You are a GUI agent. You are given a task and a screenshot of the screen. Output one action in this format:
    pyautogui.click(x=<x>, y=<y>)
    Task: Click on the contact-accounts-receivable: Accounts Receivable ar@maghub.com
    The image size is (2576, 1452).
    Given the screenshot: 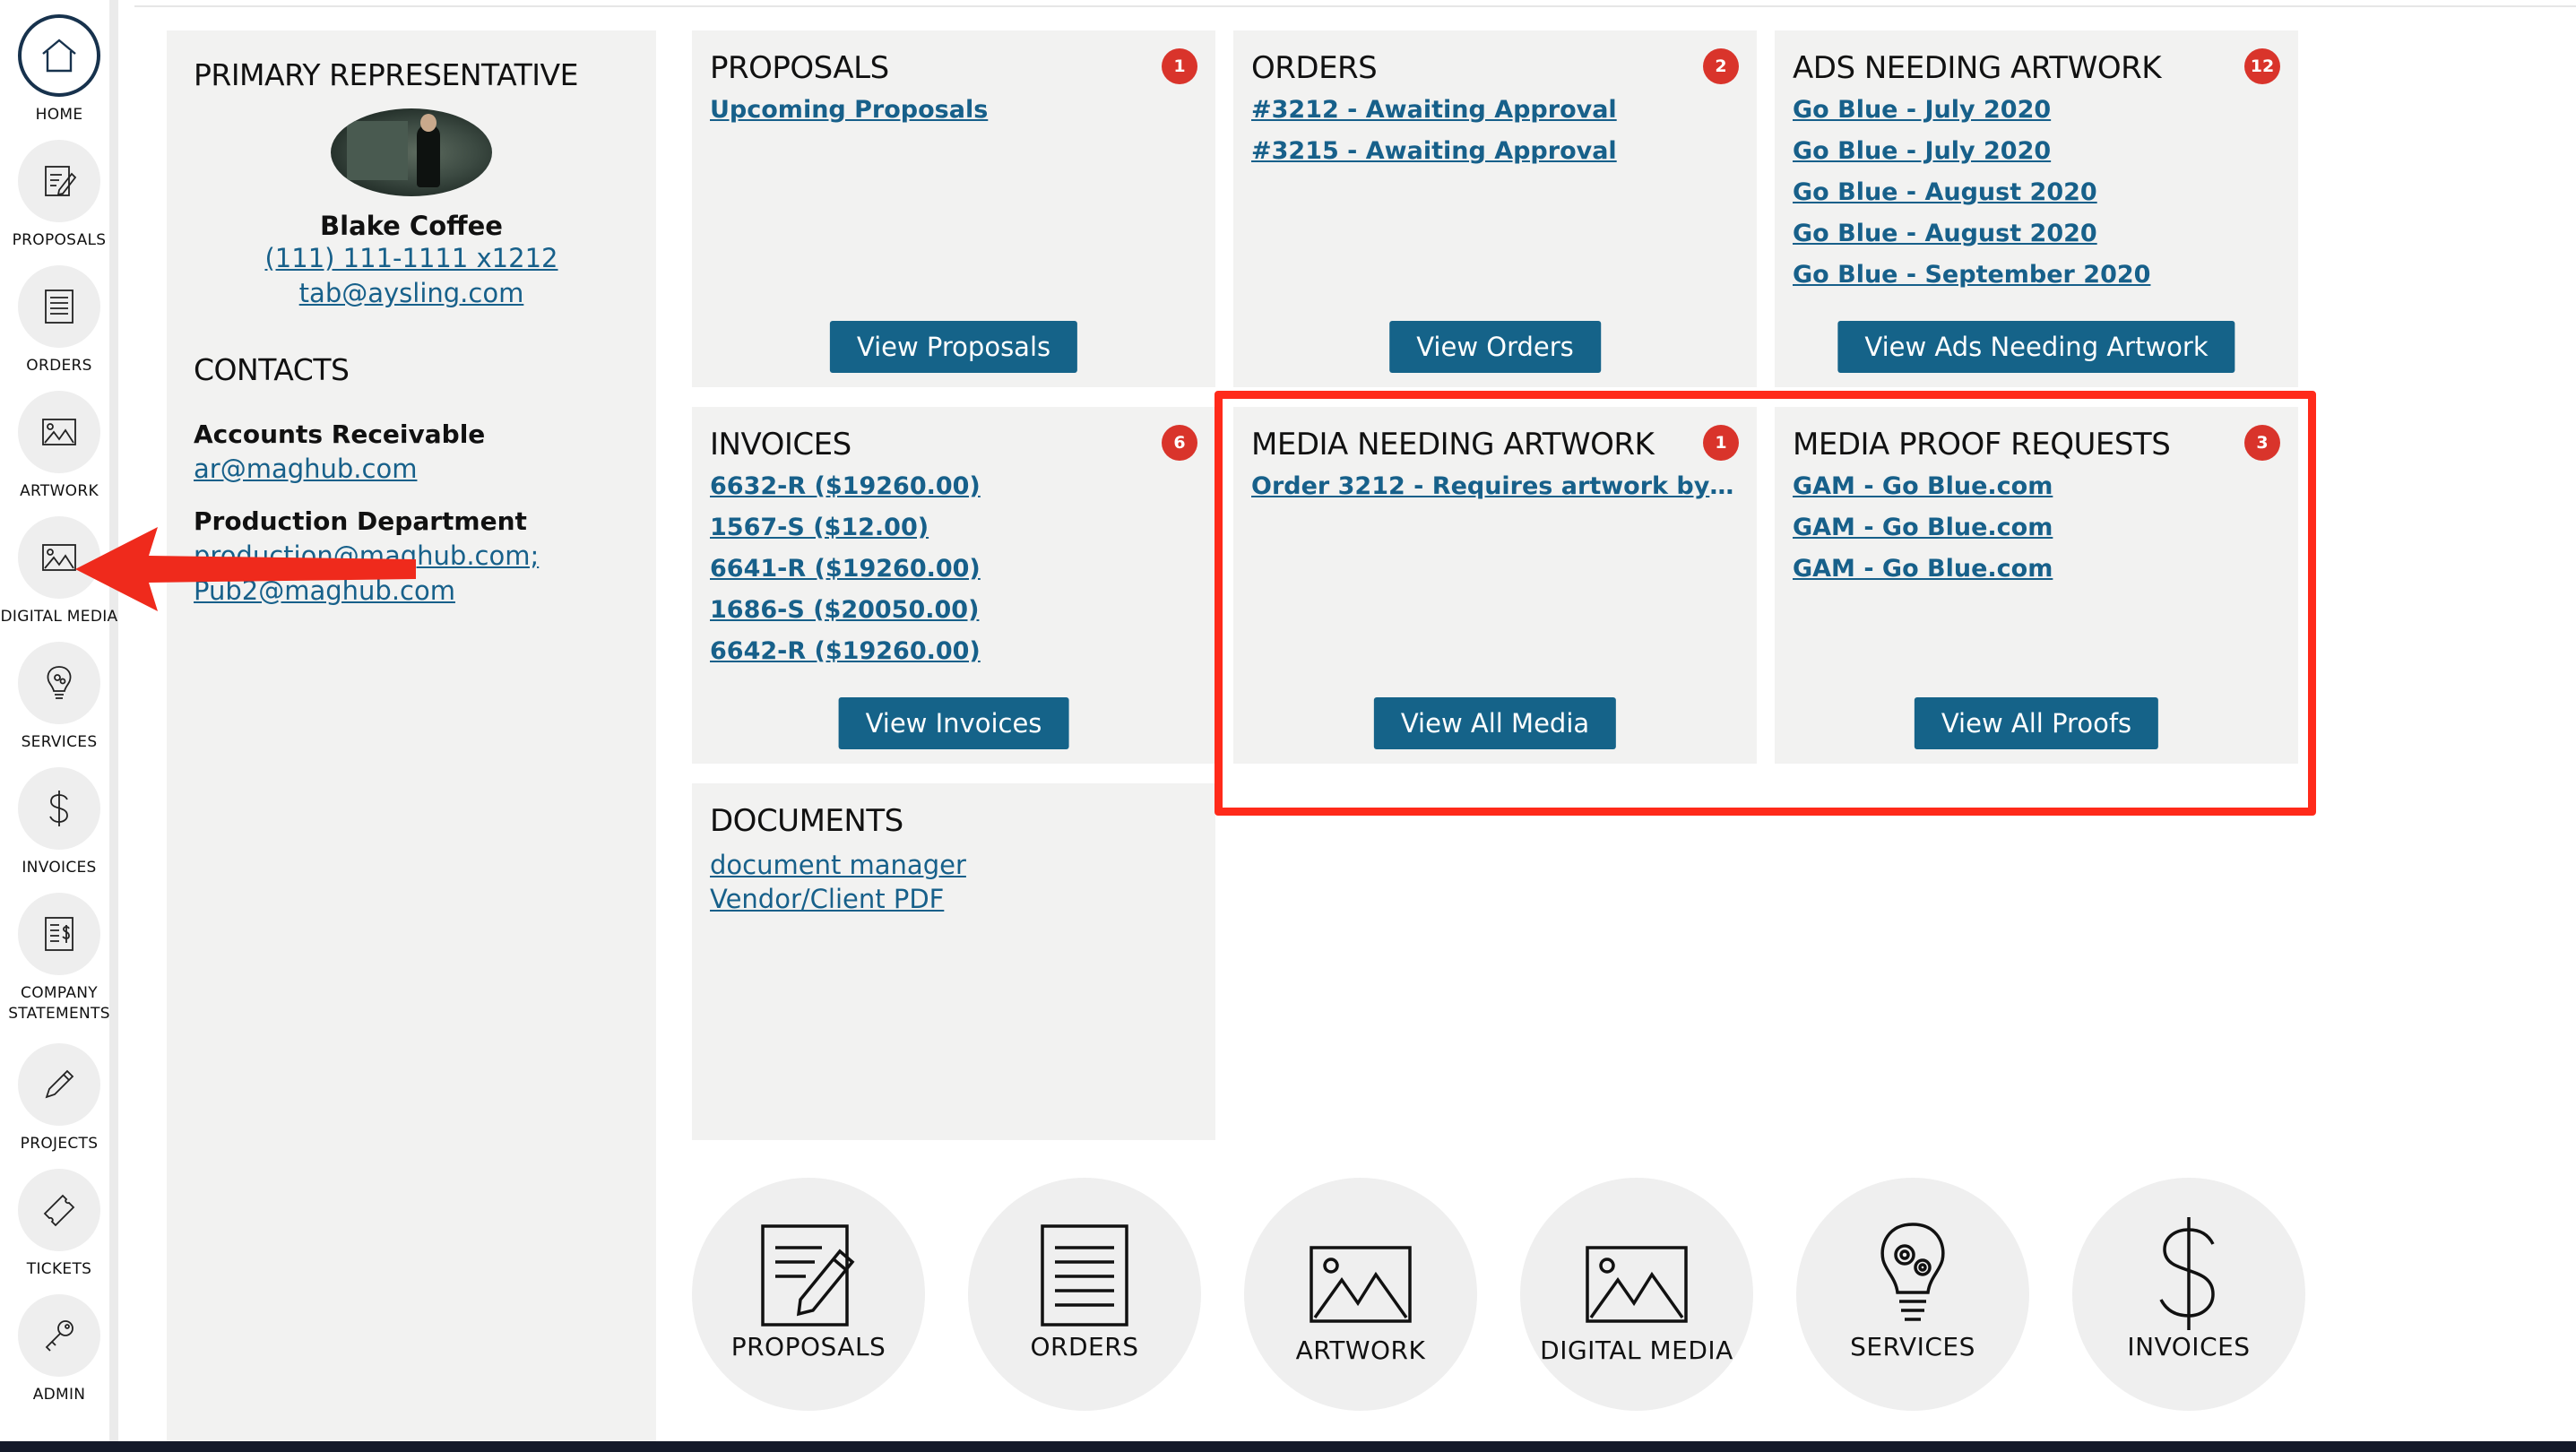 What is the action you would take?
    pyautogui.click(x=411, y=452)
    